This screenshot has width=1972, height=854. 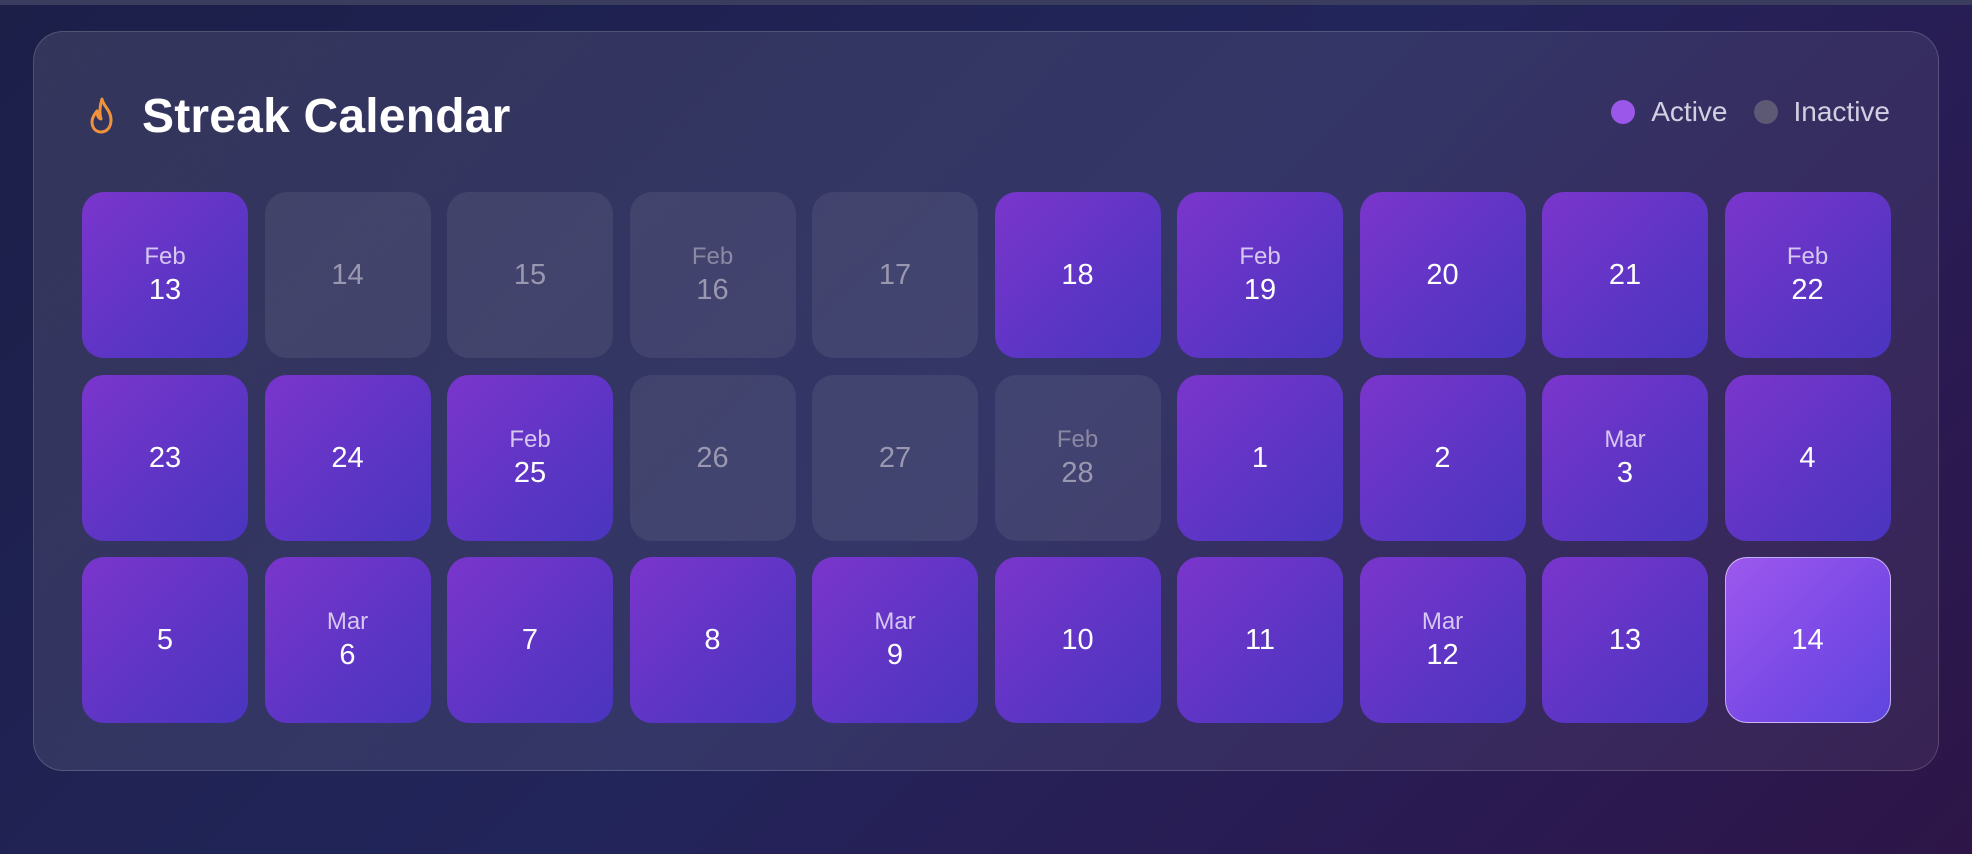 I want to click on legend-label-inactive: Inactive, so click(x=1842, y=111).